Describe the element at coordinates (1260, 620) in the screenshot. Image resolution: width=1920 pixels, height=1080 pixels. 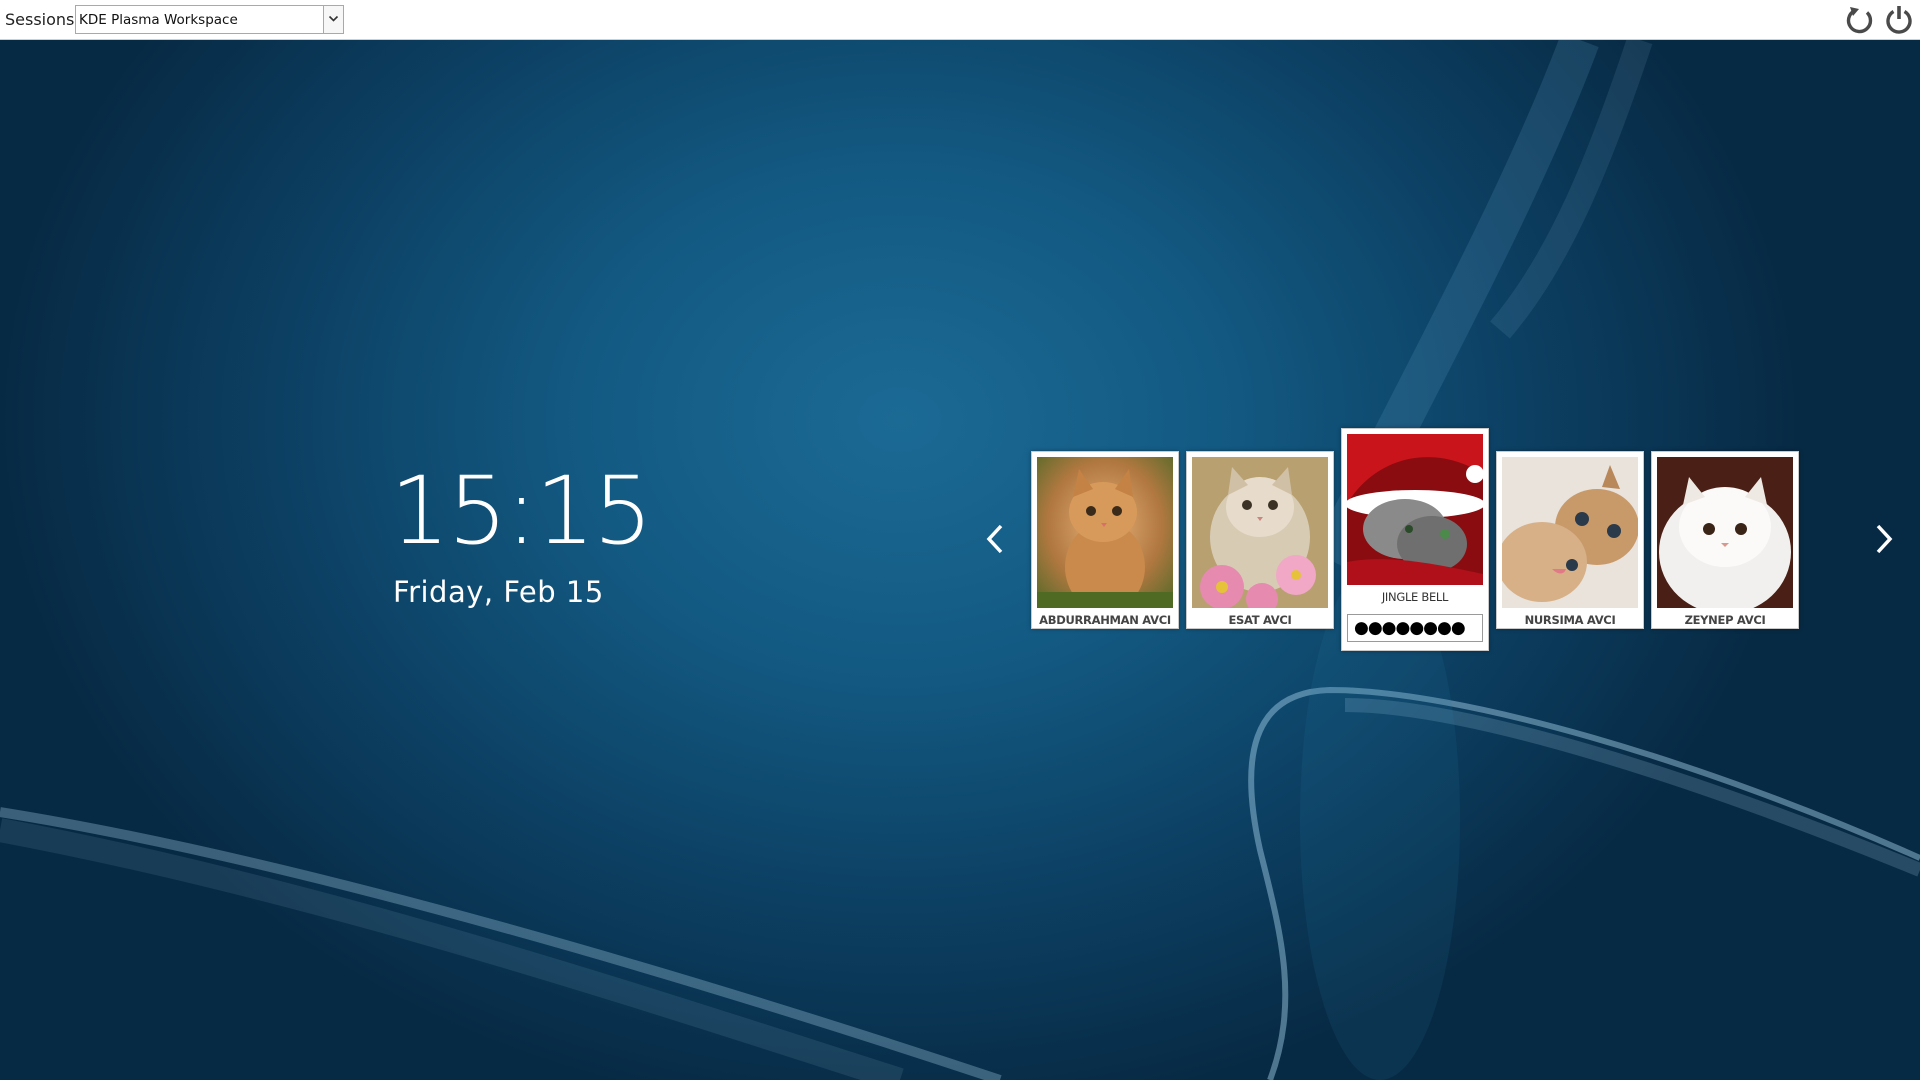
I see `user-name: ESAT AVCI` at that location.